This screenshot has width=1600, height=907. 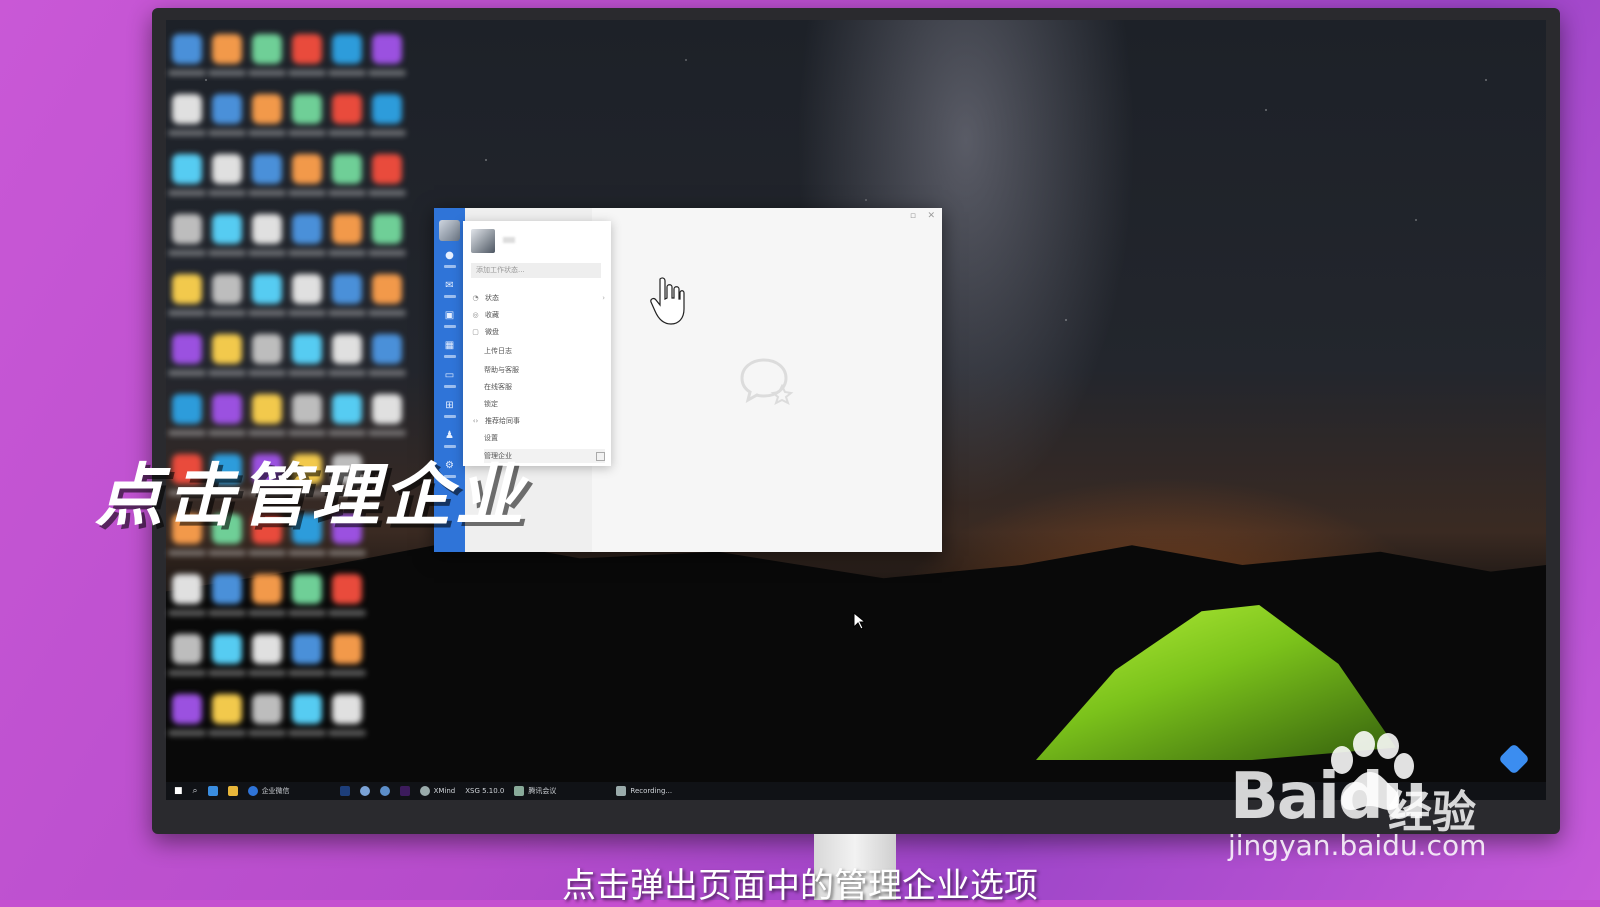 What do you see at coordinates (449, 230) in the screenshot?
I see `user-avatar` at bounding box center [449, 230].